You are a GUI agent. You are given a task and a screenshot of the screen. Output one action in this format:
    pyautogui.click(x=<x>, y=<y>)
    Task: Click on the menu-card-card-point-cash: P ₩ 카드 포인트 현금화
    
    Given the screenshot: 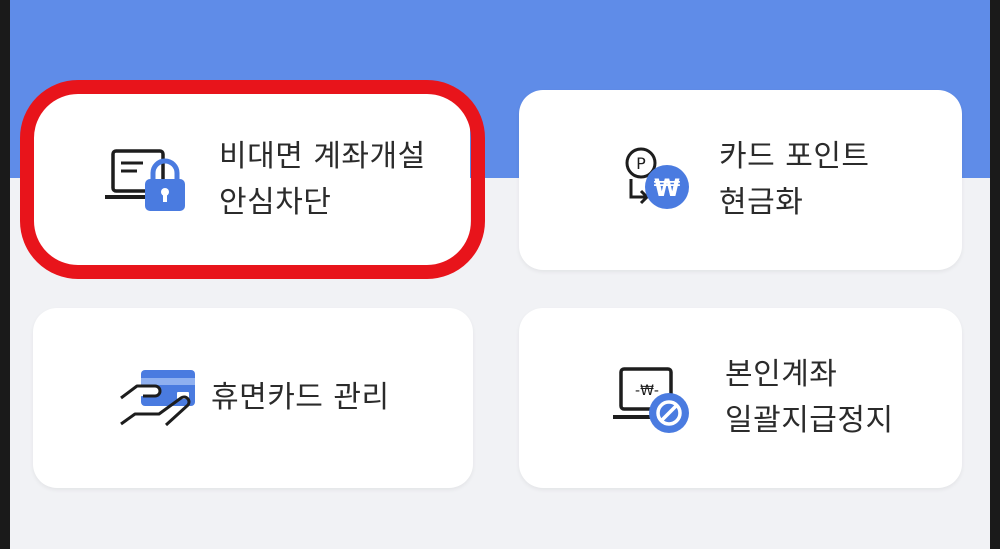 What is the action you would take?
    pyautogui.click(x=740, y=180)
    